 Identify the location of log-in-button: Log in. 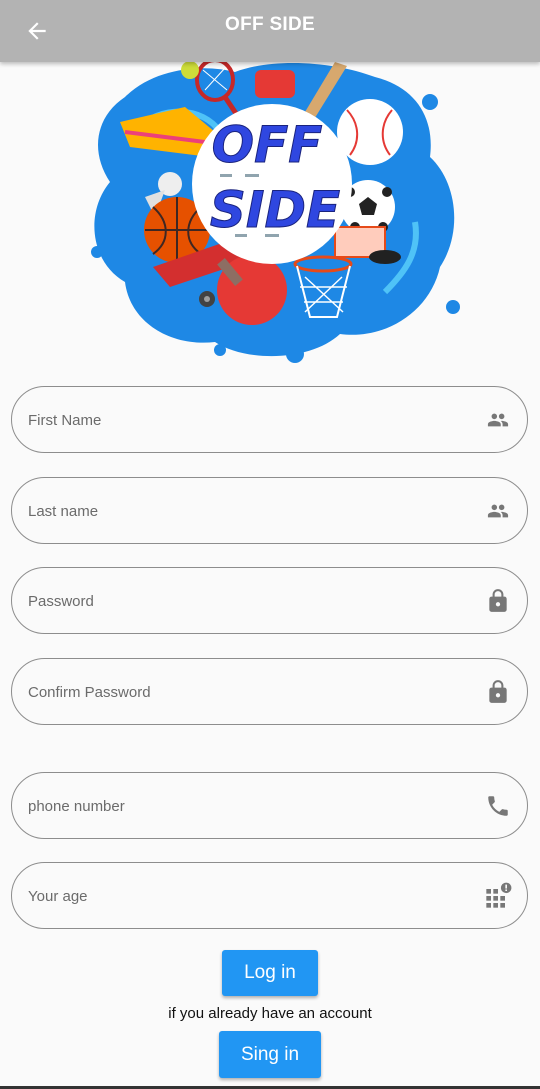
(270, 973).